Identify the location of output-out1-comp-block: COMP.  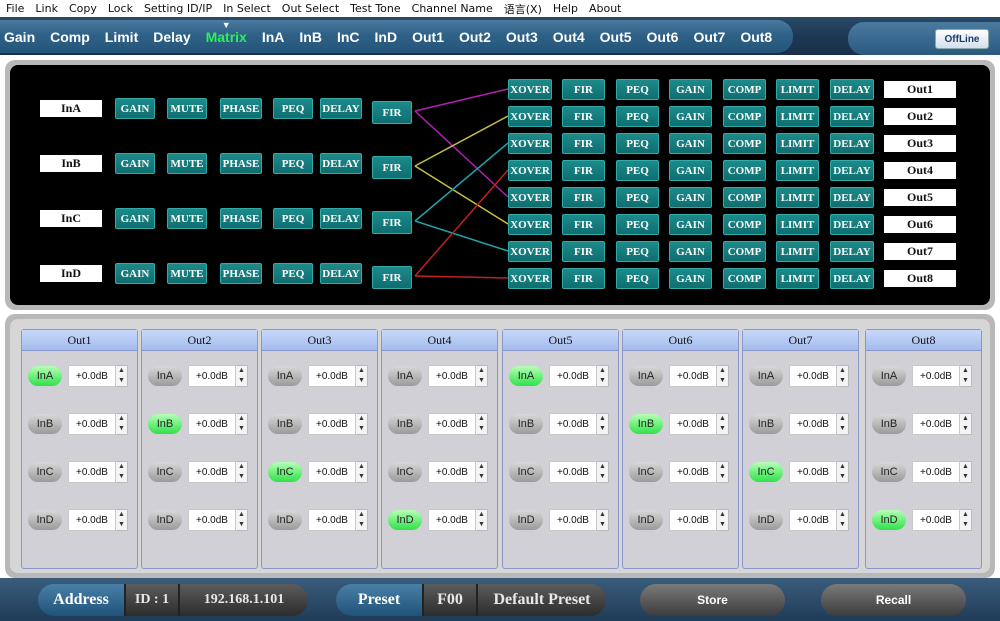
(744, 89).